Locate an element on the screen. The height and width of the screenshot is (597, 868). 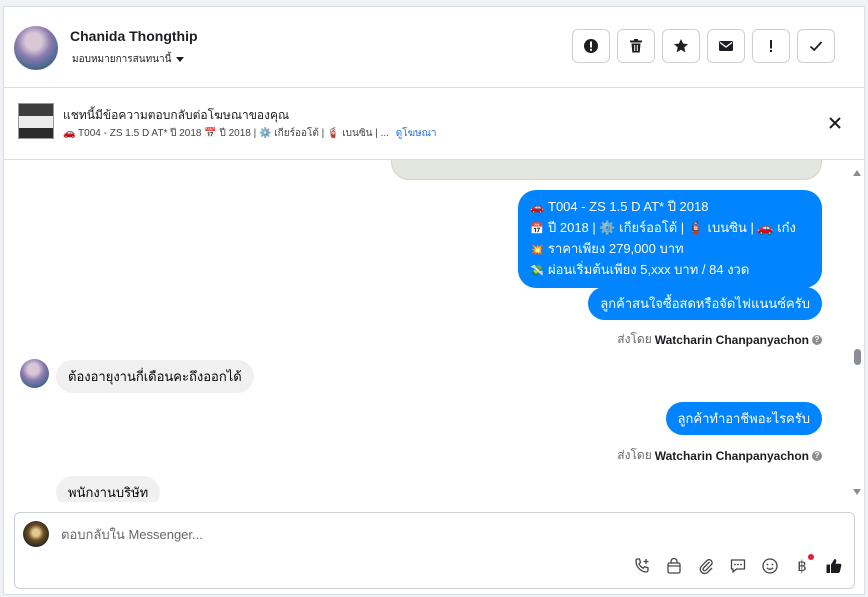
caret-down-icon is located at coordinates (180, 59).